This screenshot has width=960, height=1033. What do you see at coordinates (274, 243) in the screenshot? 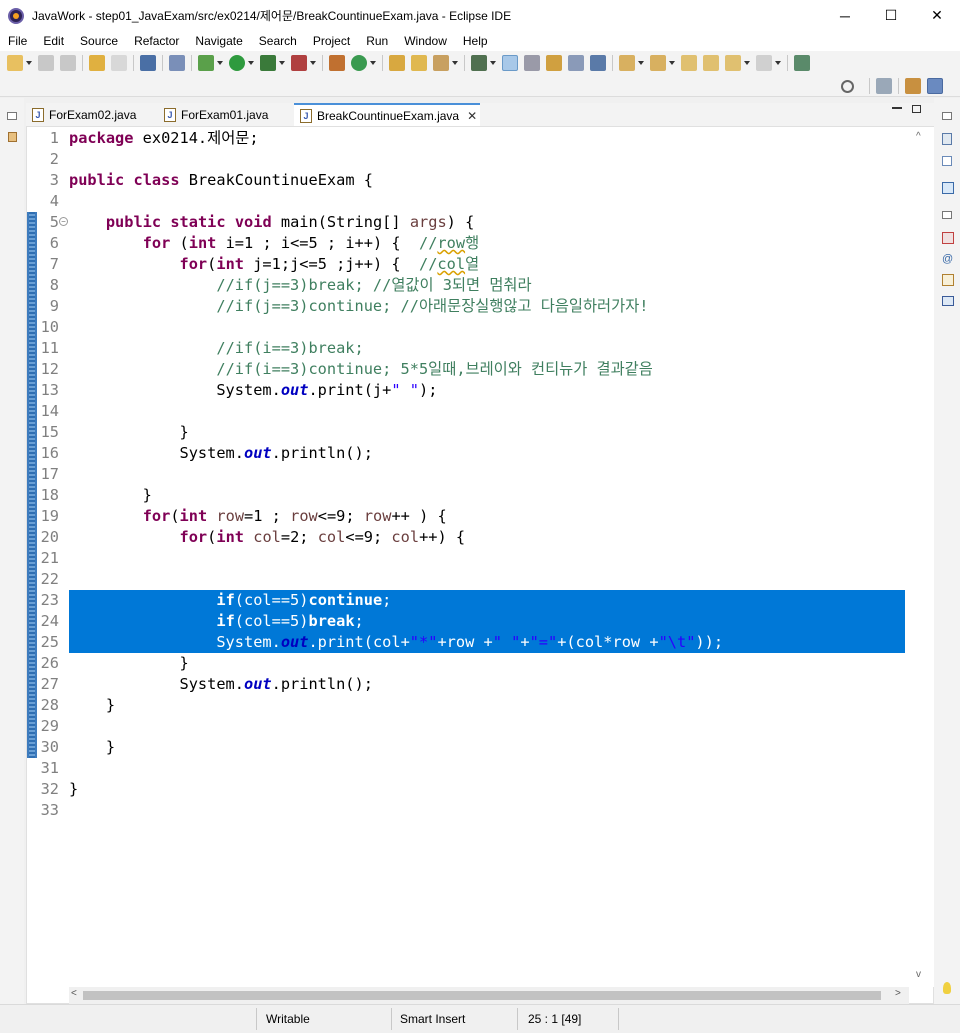
I see `code-line: for (int i=1 ; i<=5 ; i++) { //row행` at bounding box center [274, 243].